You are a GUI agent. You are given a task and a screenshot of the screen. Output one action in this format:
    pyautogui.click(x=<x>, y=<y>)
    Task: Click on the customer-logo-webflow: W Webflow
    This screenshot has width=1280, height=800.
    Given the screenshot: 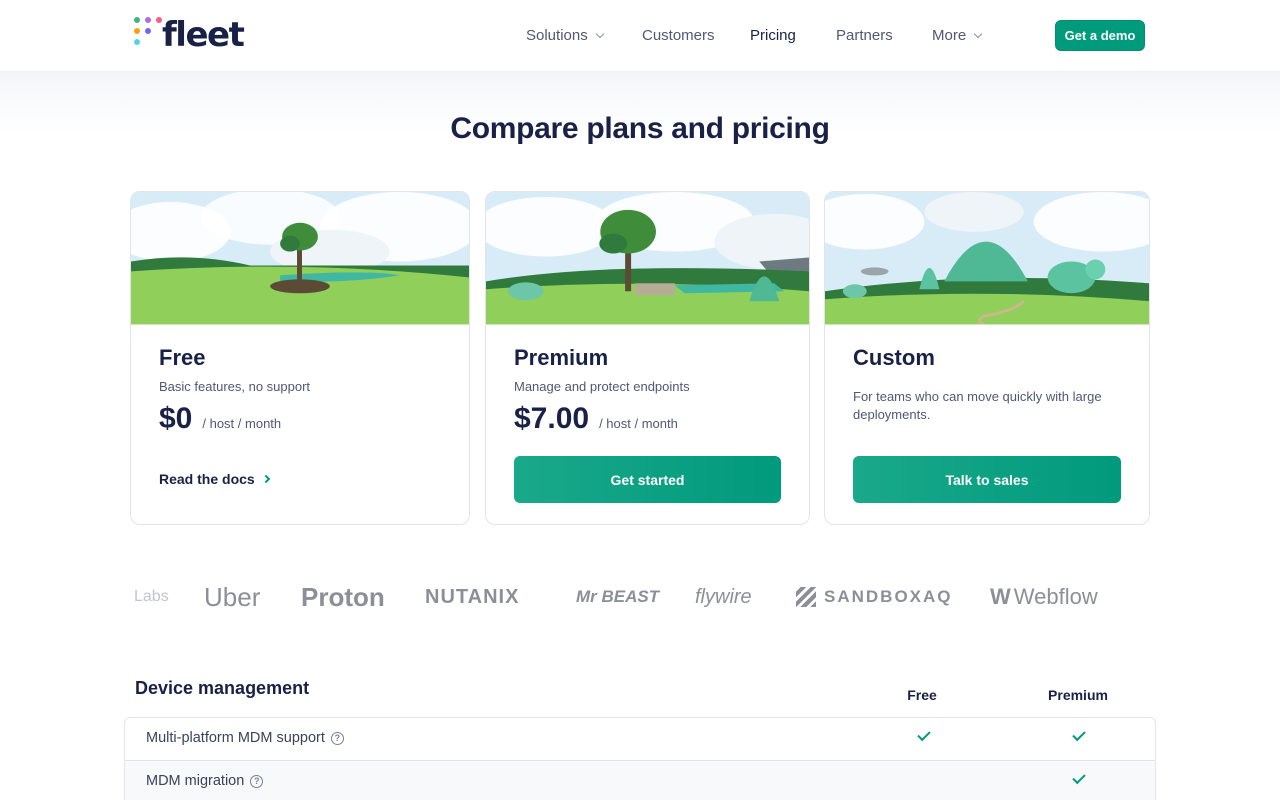 What is the action you would take?
    pyautogui.click(x=1044, y=597)
    